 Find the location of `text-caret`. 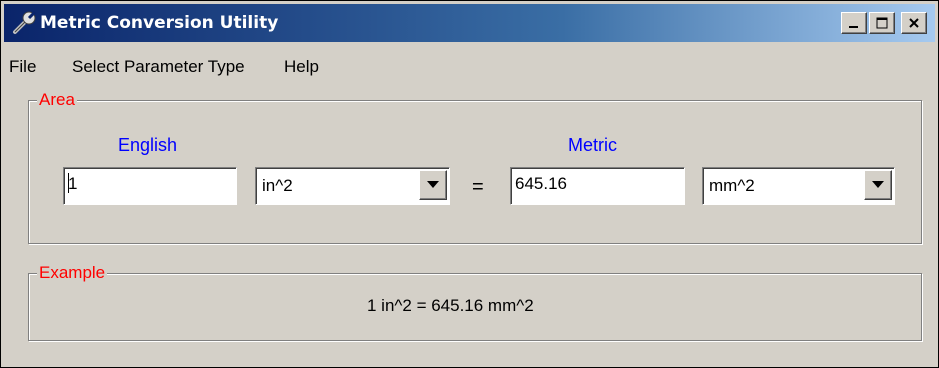

text-caret is located at coordinates (68, 183).